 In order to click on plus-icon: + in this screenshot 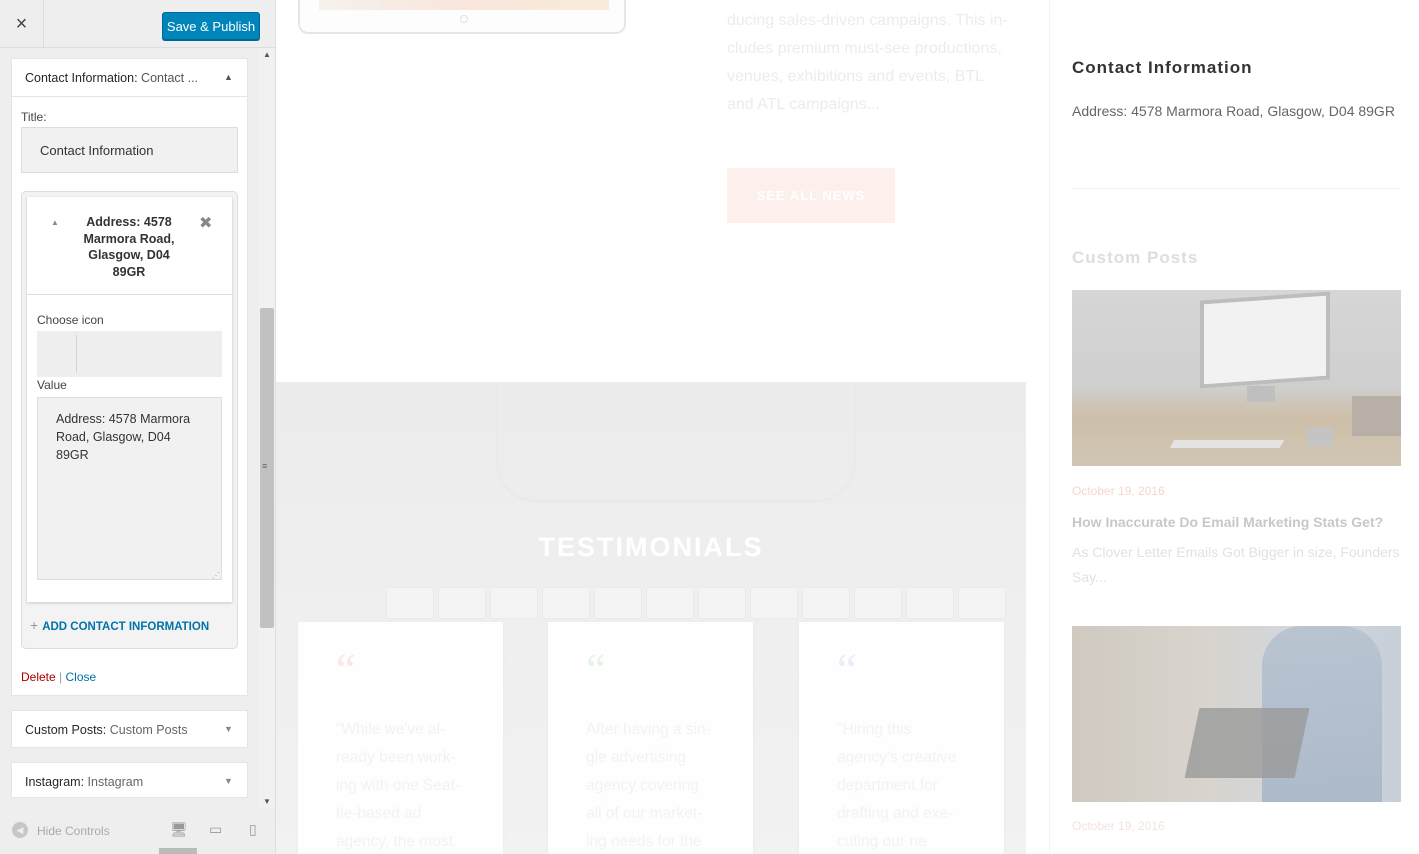, I will do `click(34, 625)`.